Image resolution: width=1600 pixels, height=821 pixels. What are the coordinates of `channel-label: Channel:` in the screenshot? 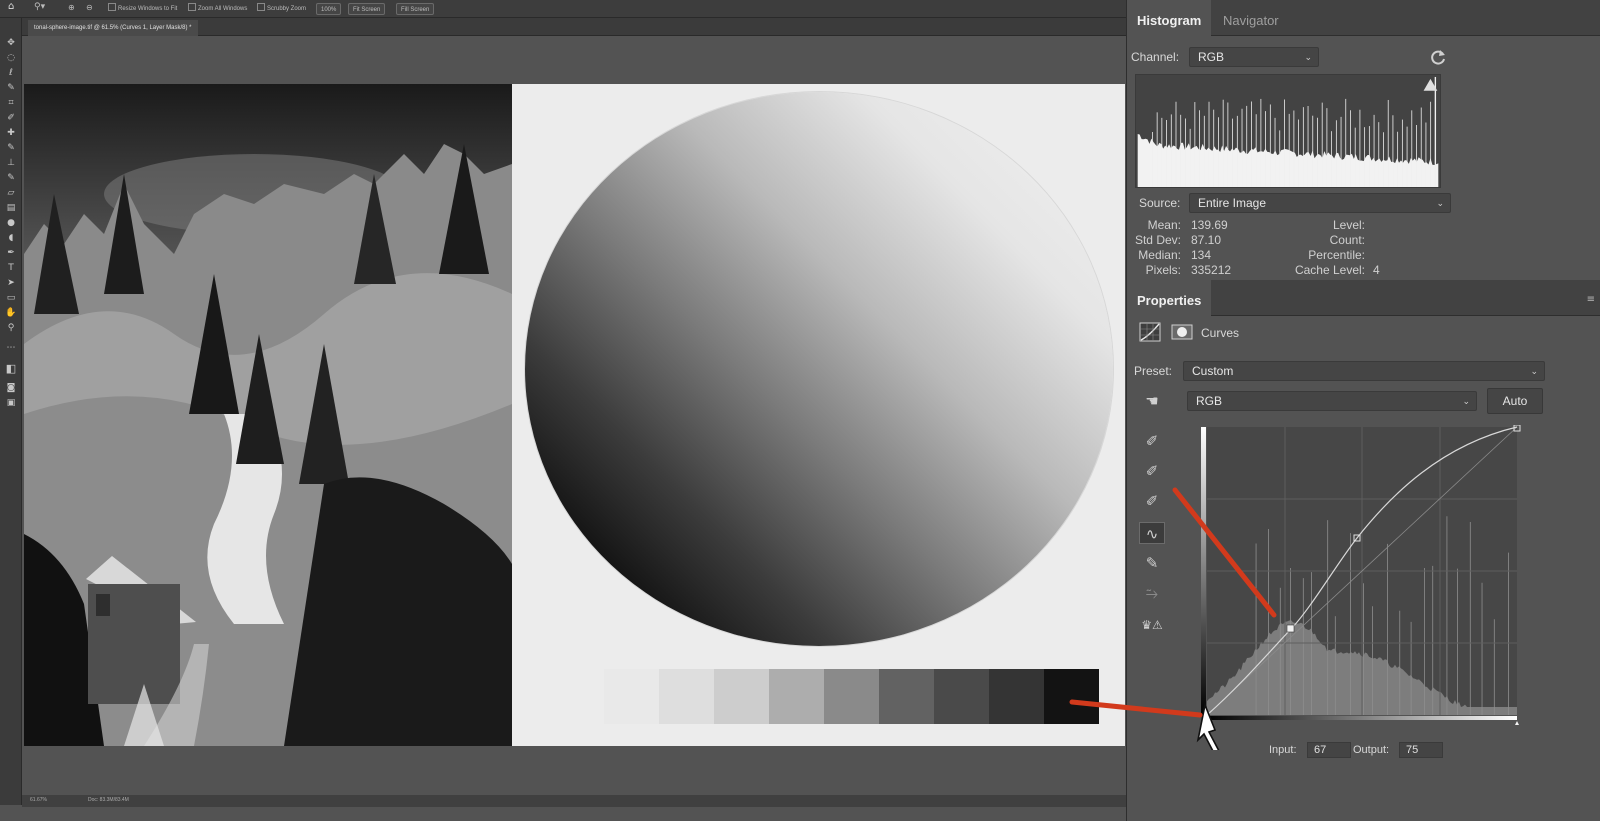 It's located at (1155, 57).